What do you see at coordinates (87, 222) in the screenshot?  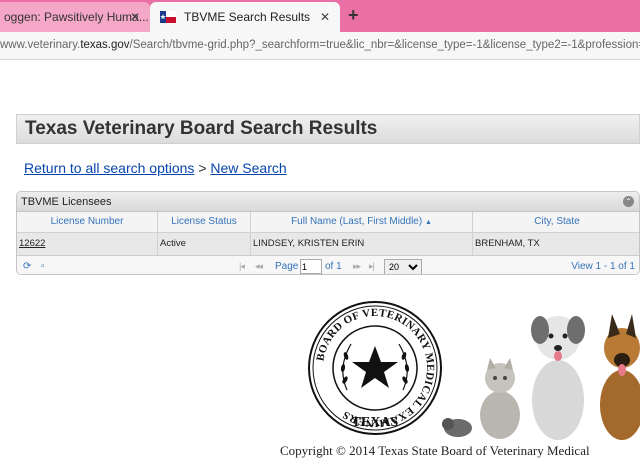 I see `column-header-license-number: License Number` at bounding box center [87, 222].